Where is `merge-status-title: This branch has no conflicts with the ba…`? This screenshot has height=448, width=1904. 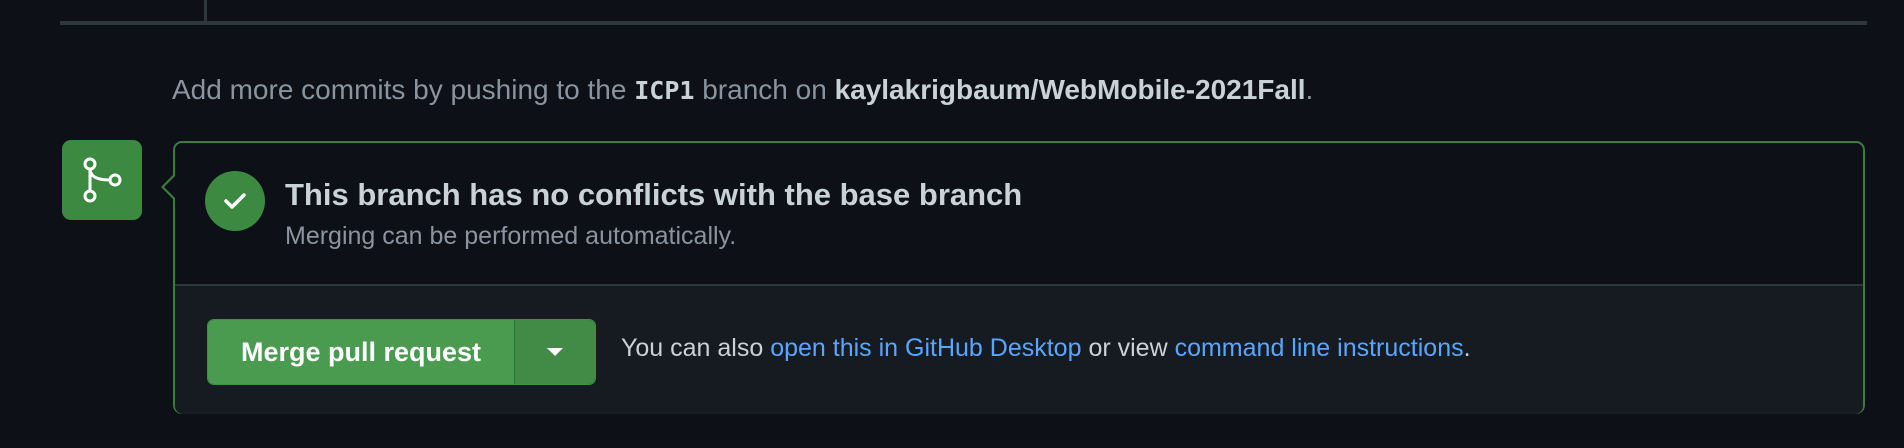 merge-status-title: This branch has no conflicts with the ba… is located at coordinates (654, 194).